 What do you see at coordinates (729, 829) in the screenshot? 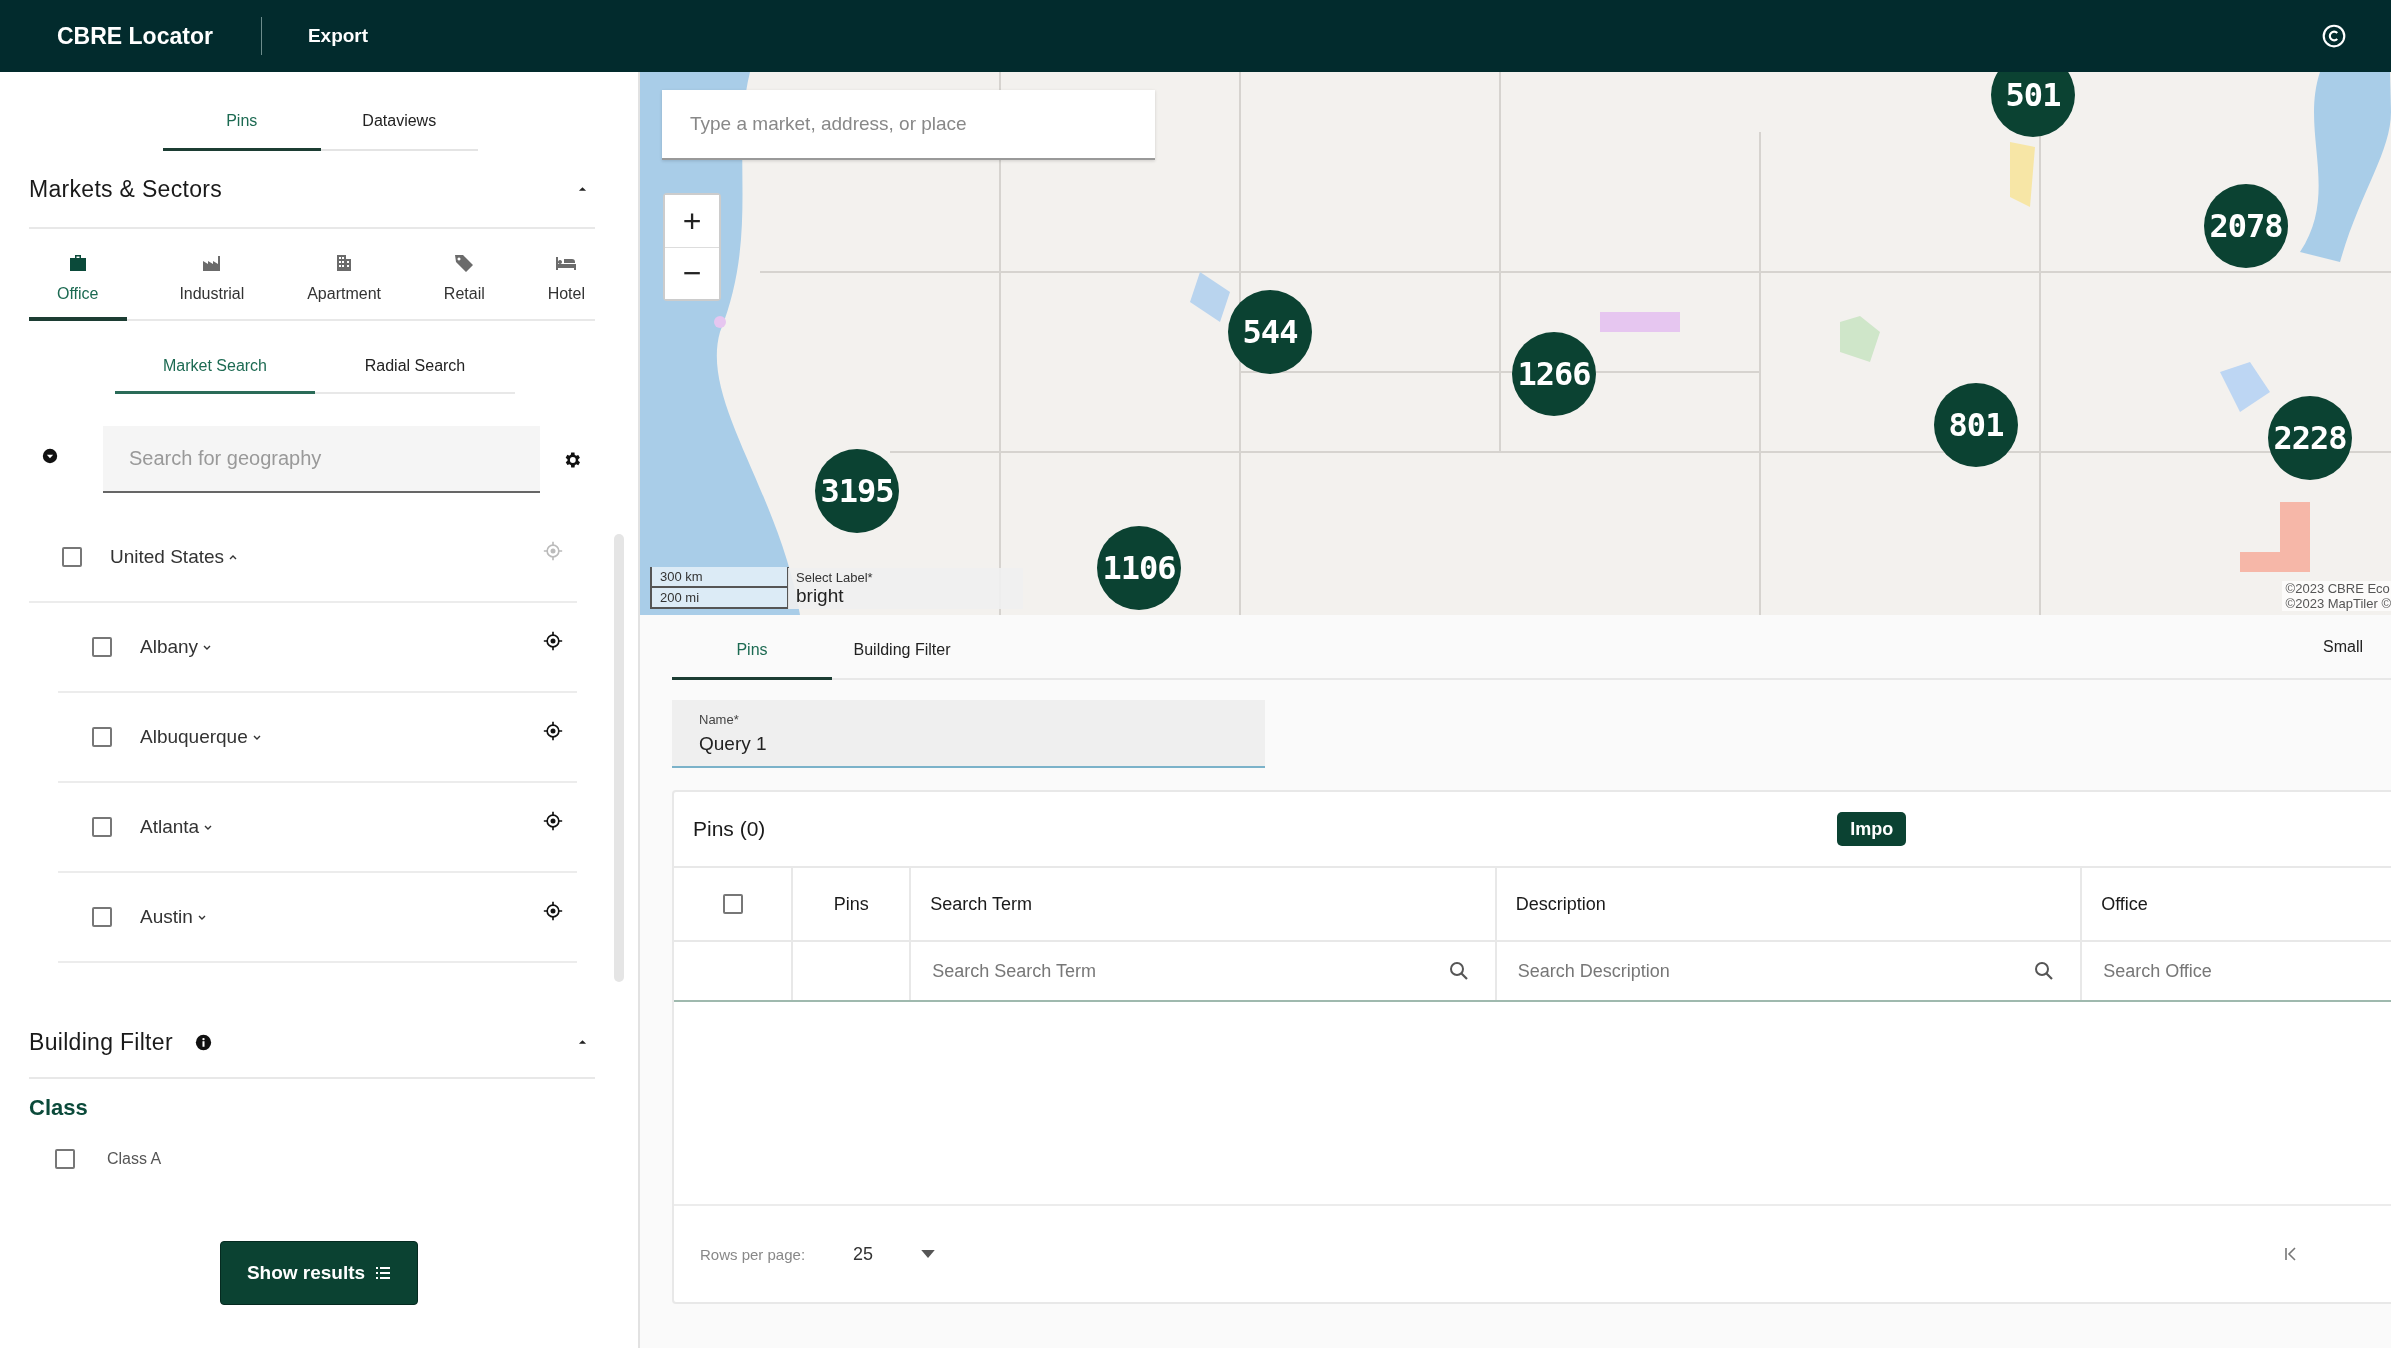
I see `card-title: Pins (0)` at bounding box center [729, 829].